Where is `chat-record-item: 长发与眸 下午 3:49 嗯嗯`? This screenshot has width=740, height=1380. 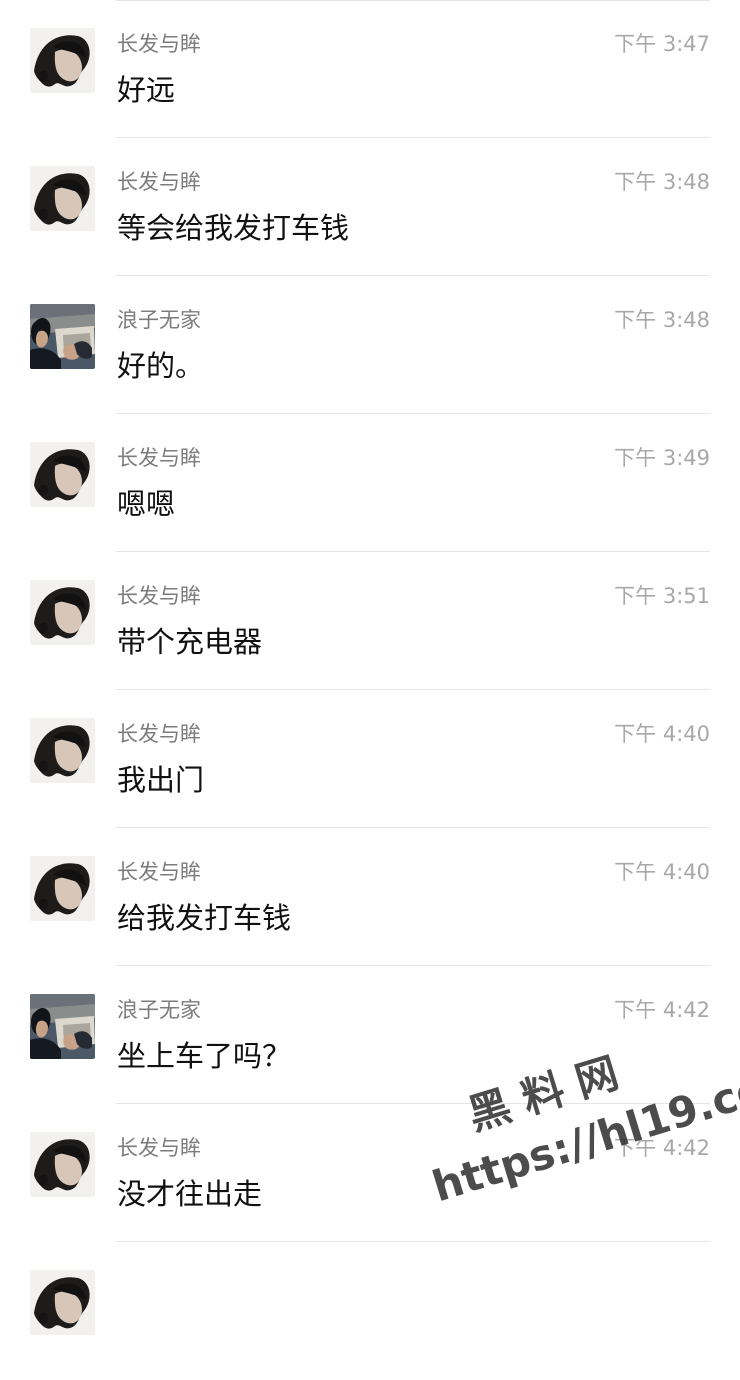
chat-record-item: 长发与眸 下午 3:49 嗯嗯 is located at coordinates (370, 483).